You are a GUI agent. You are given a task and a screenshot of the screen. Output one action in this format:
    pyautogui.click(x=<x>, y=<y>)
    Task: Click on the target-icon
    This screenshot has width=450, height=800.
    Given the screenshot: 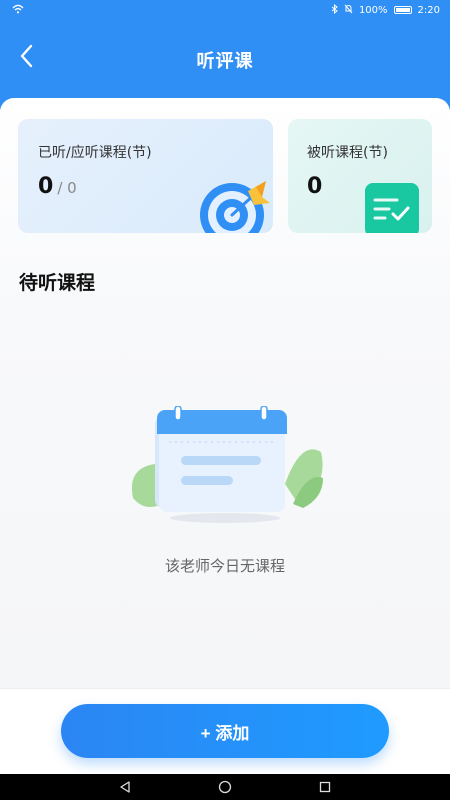 What is the action you would take?
    pyautogui.click(x=234, y=206)
    